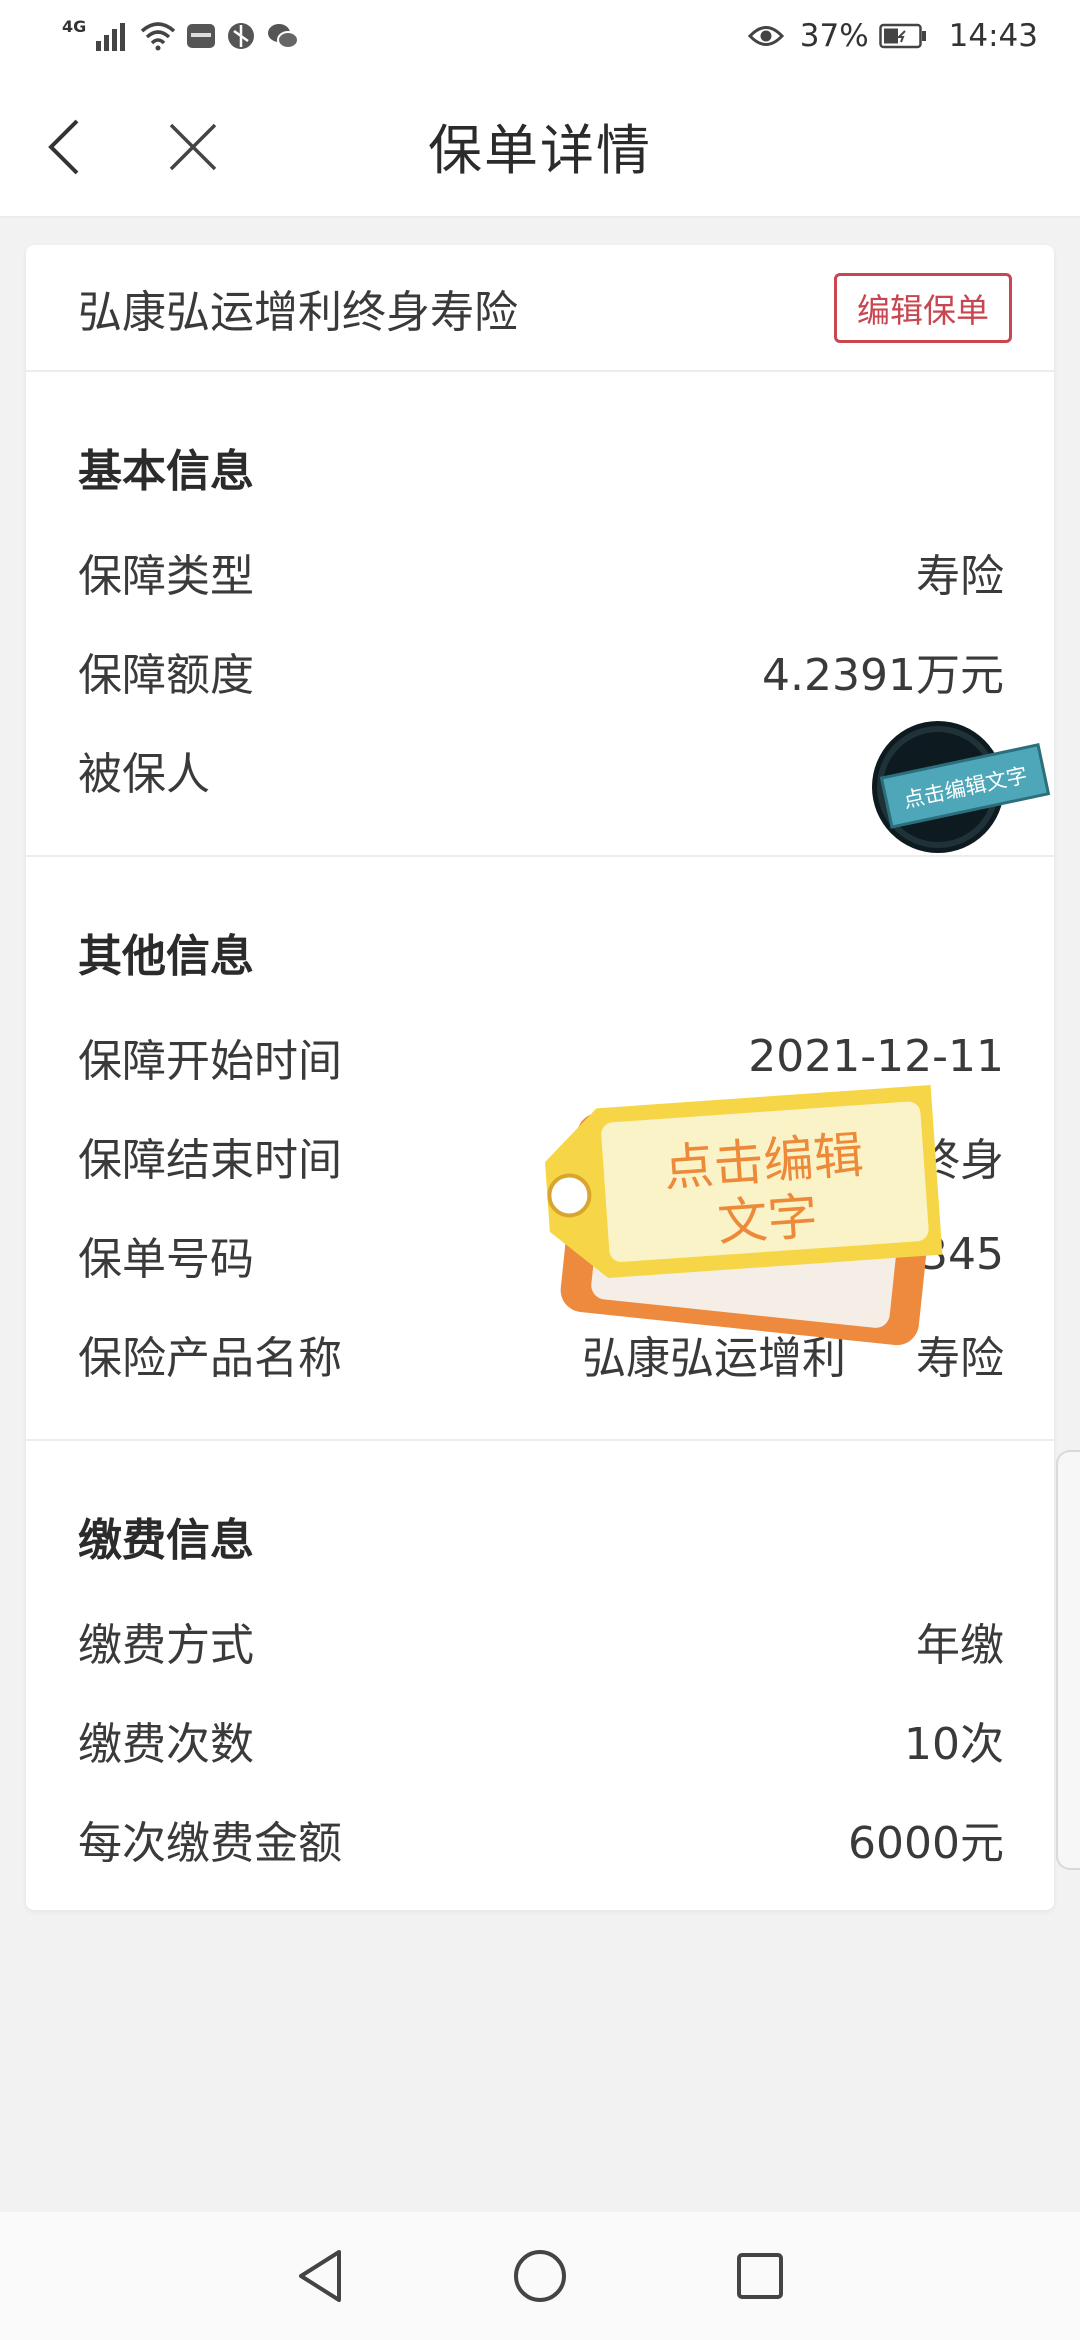  I want to click on info-row: 保障额度 4.2391万元, so click(541, 670).